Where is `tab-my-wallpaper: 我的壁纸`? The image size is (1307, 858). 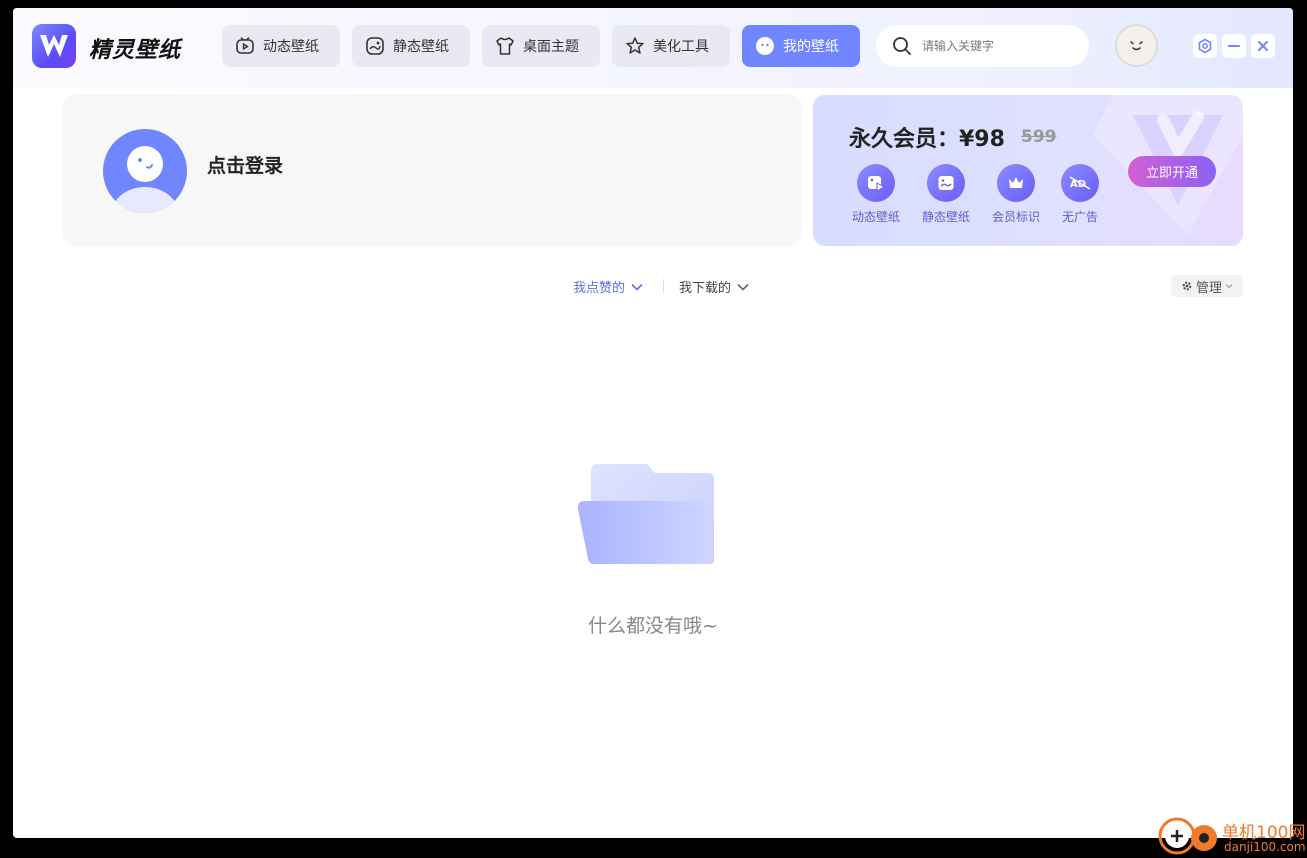 tab-my-wallpaper: 我的壁纸 is located at coordinates (801, 46).